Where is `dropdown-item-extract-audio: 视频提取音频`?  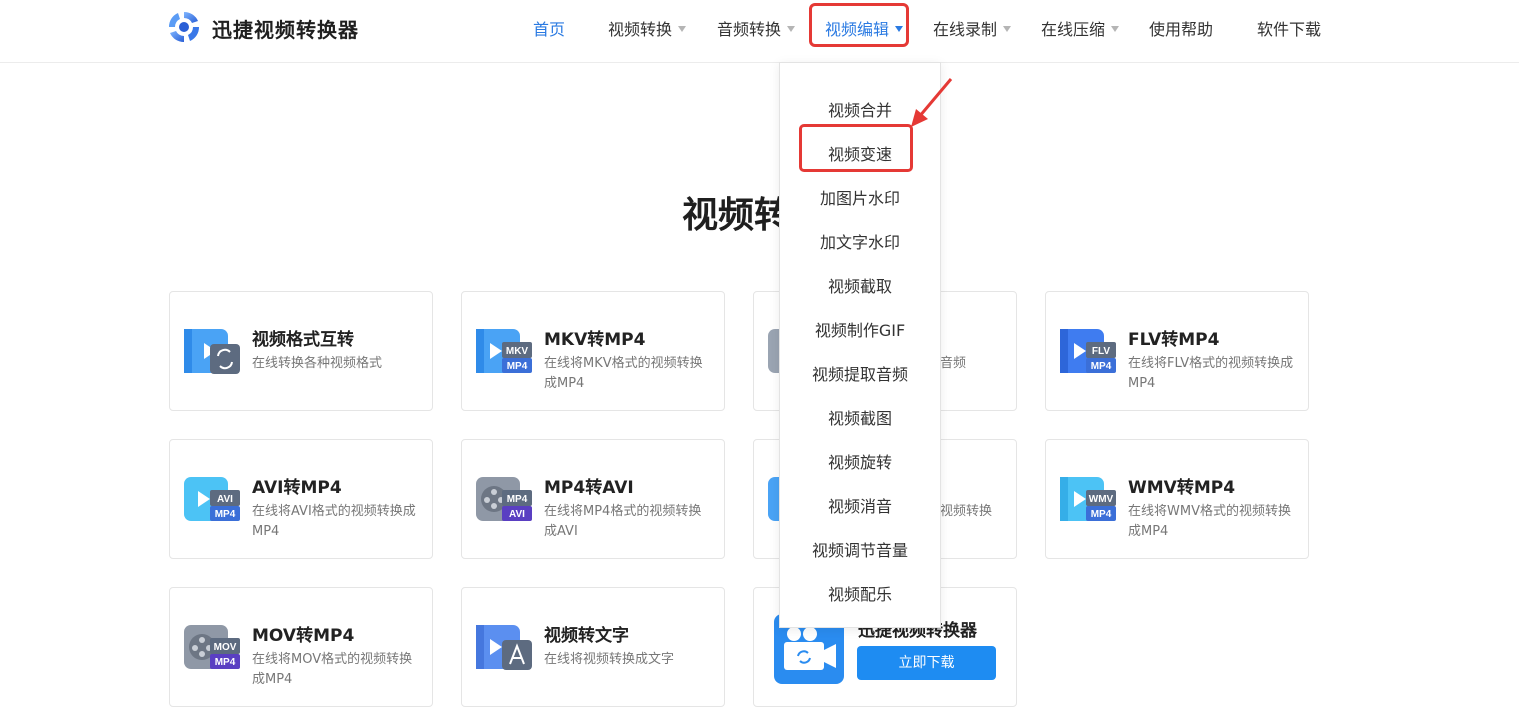
dropdown-item-extract-audio: 视频提取音频 is located at coordinates (860, 373).